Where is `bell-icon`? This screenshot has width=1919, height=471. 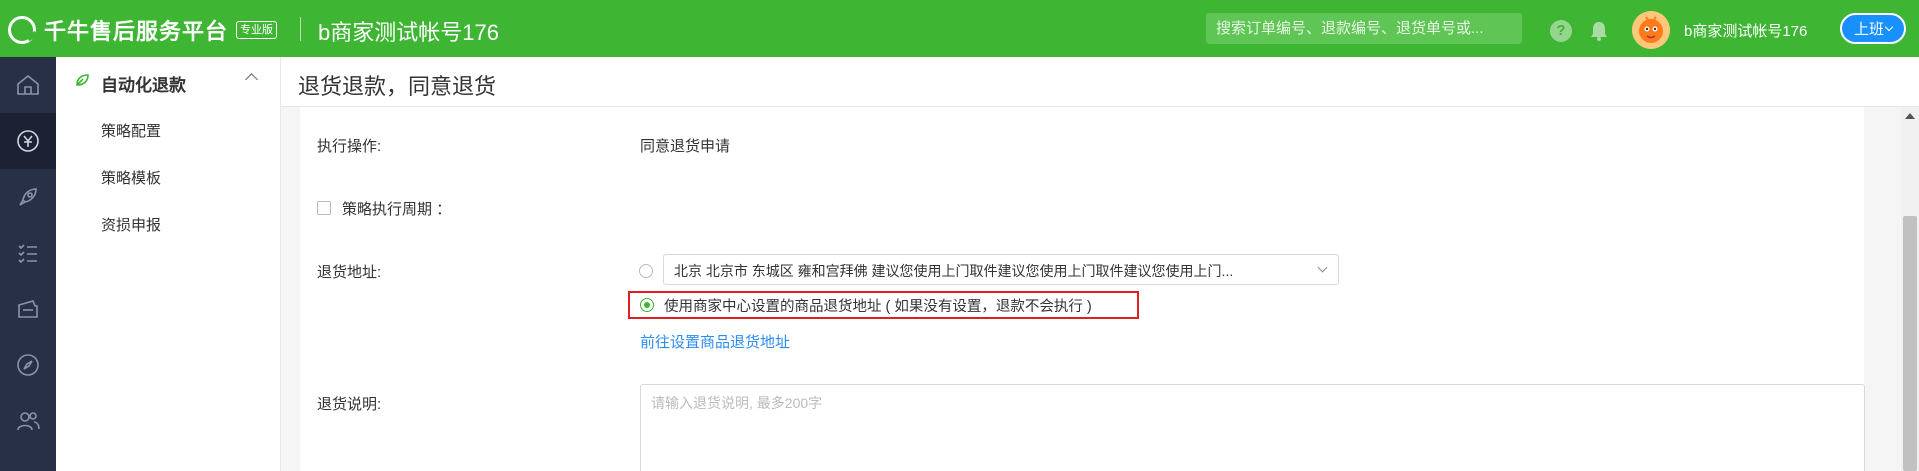 bell-icon is located at coordinates (1599, 31).